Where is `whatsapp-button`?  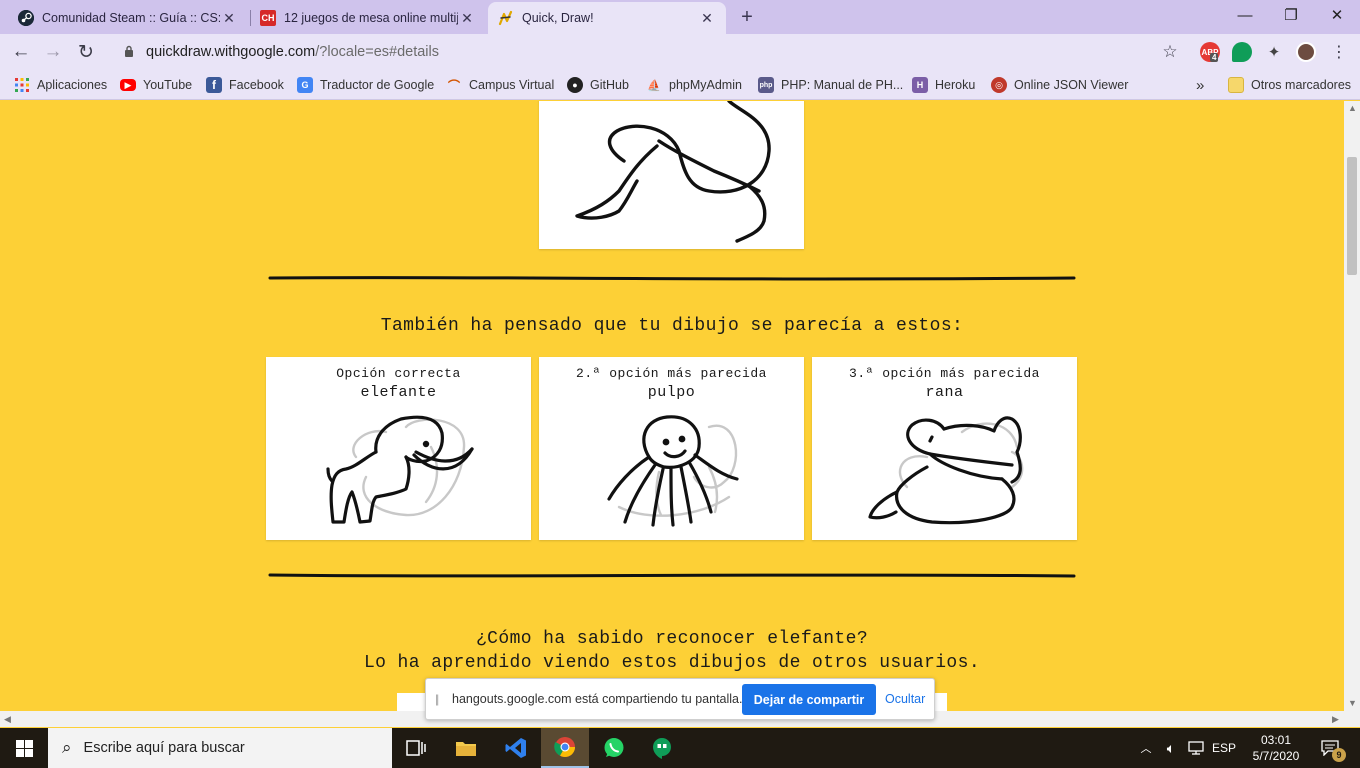
whatsapp-button is located at coordinates (614, 748).